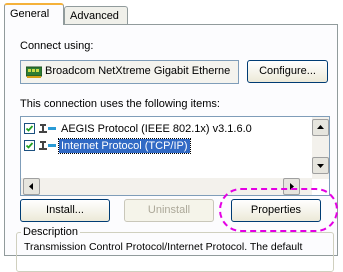 The height and width of the screenshot is (272, 343). I want to click on scroll-up-button, so click(320, 127).